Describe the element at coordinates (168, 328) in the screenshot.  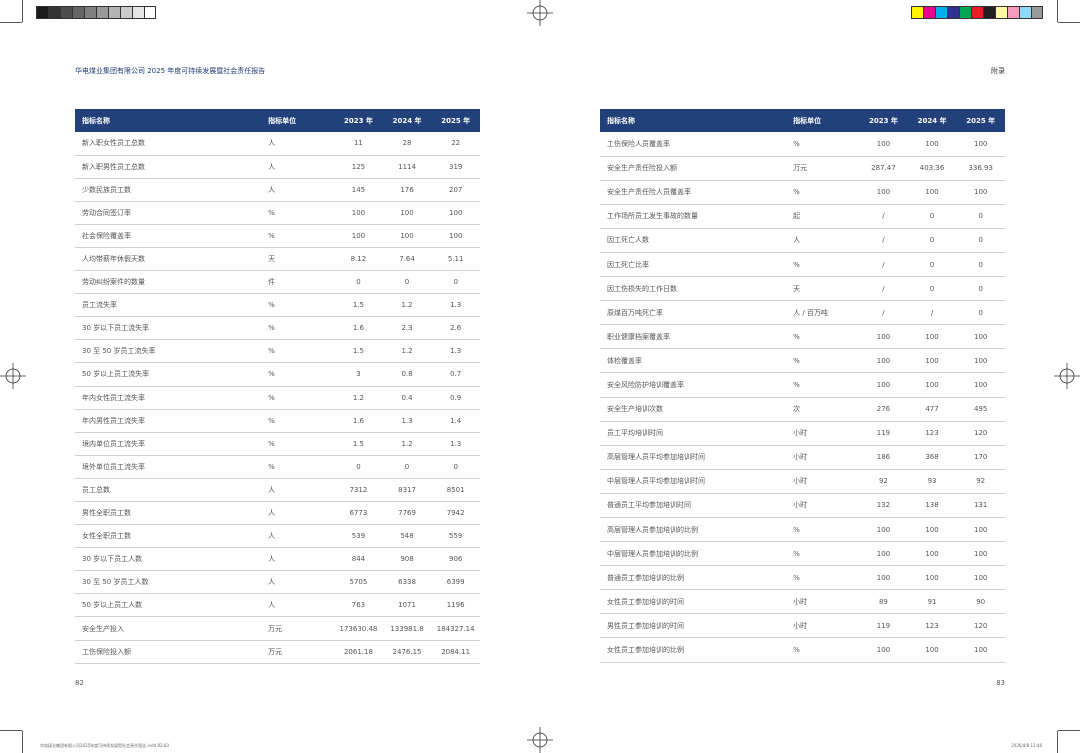
I see `indicator-name-cell: 30 岁以下员工流失率` at that location.